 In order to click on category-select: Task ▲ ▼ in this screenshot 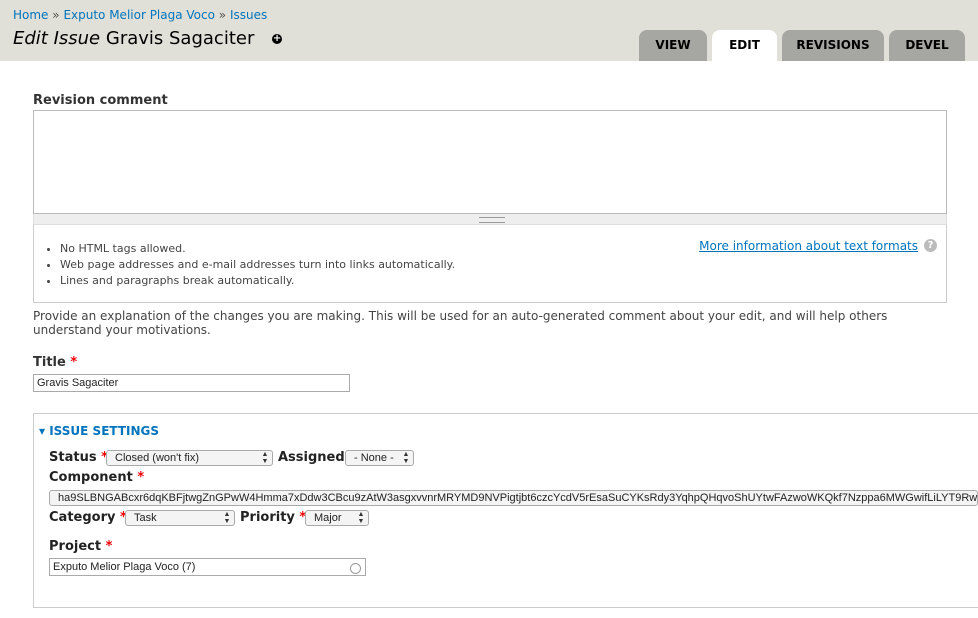, I will do `click(180, 518)`.